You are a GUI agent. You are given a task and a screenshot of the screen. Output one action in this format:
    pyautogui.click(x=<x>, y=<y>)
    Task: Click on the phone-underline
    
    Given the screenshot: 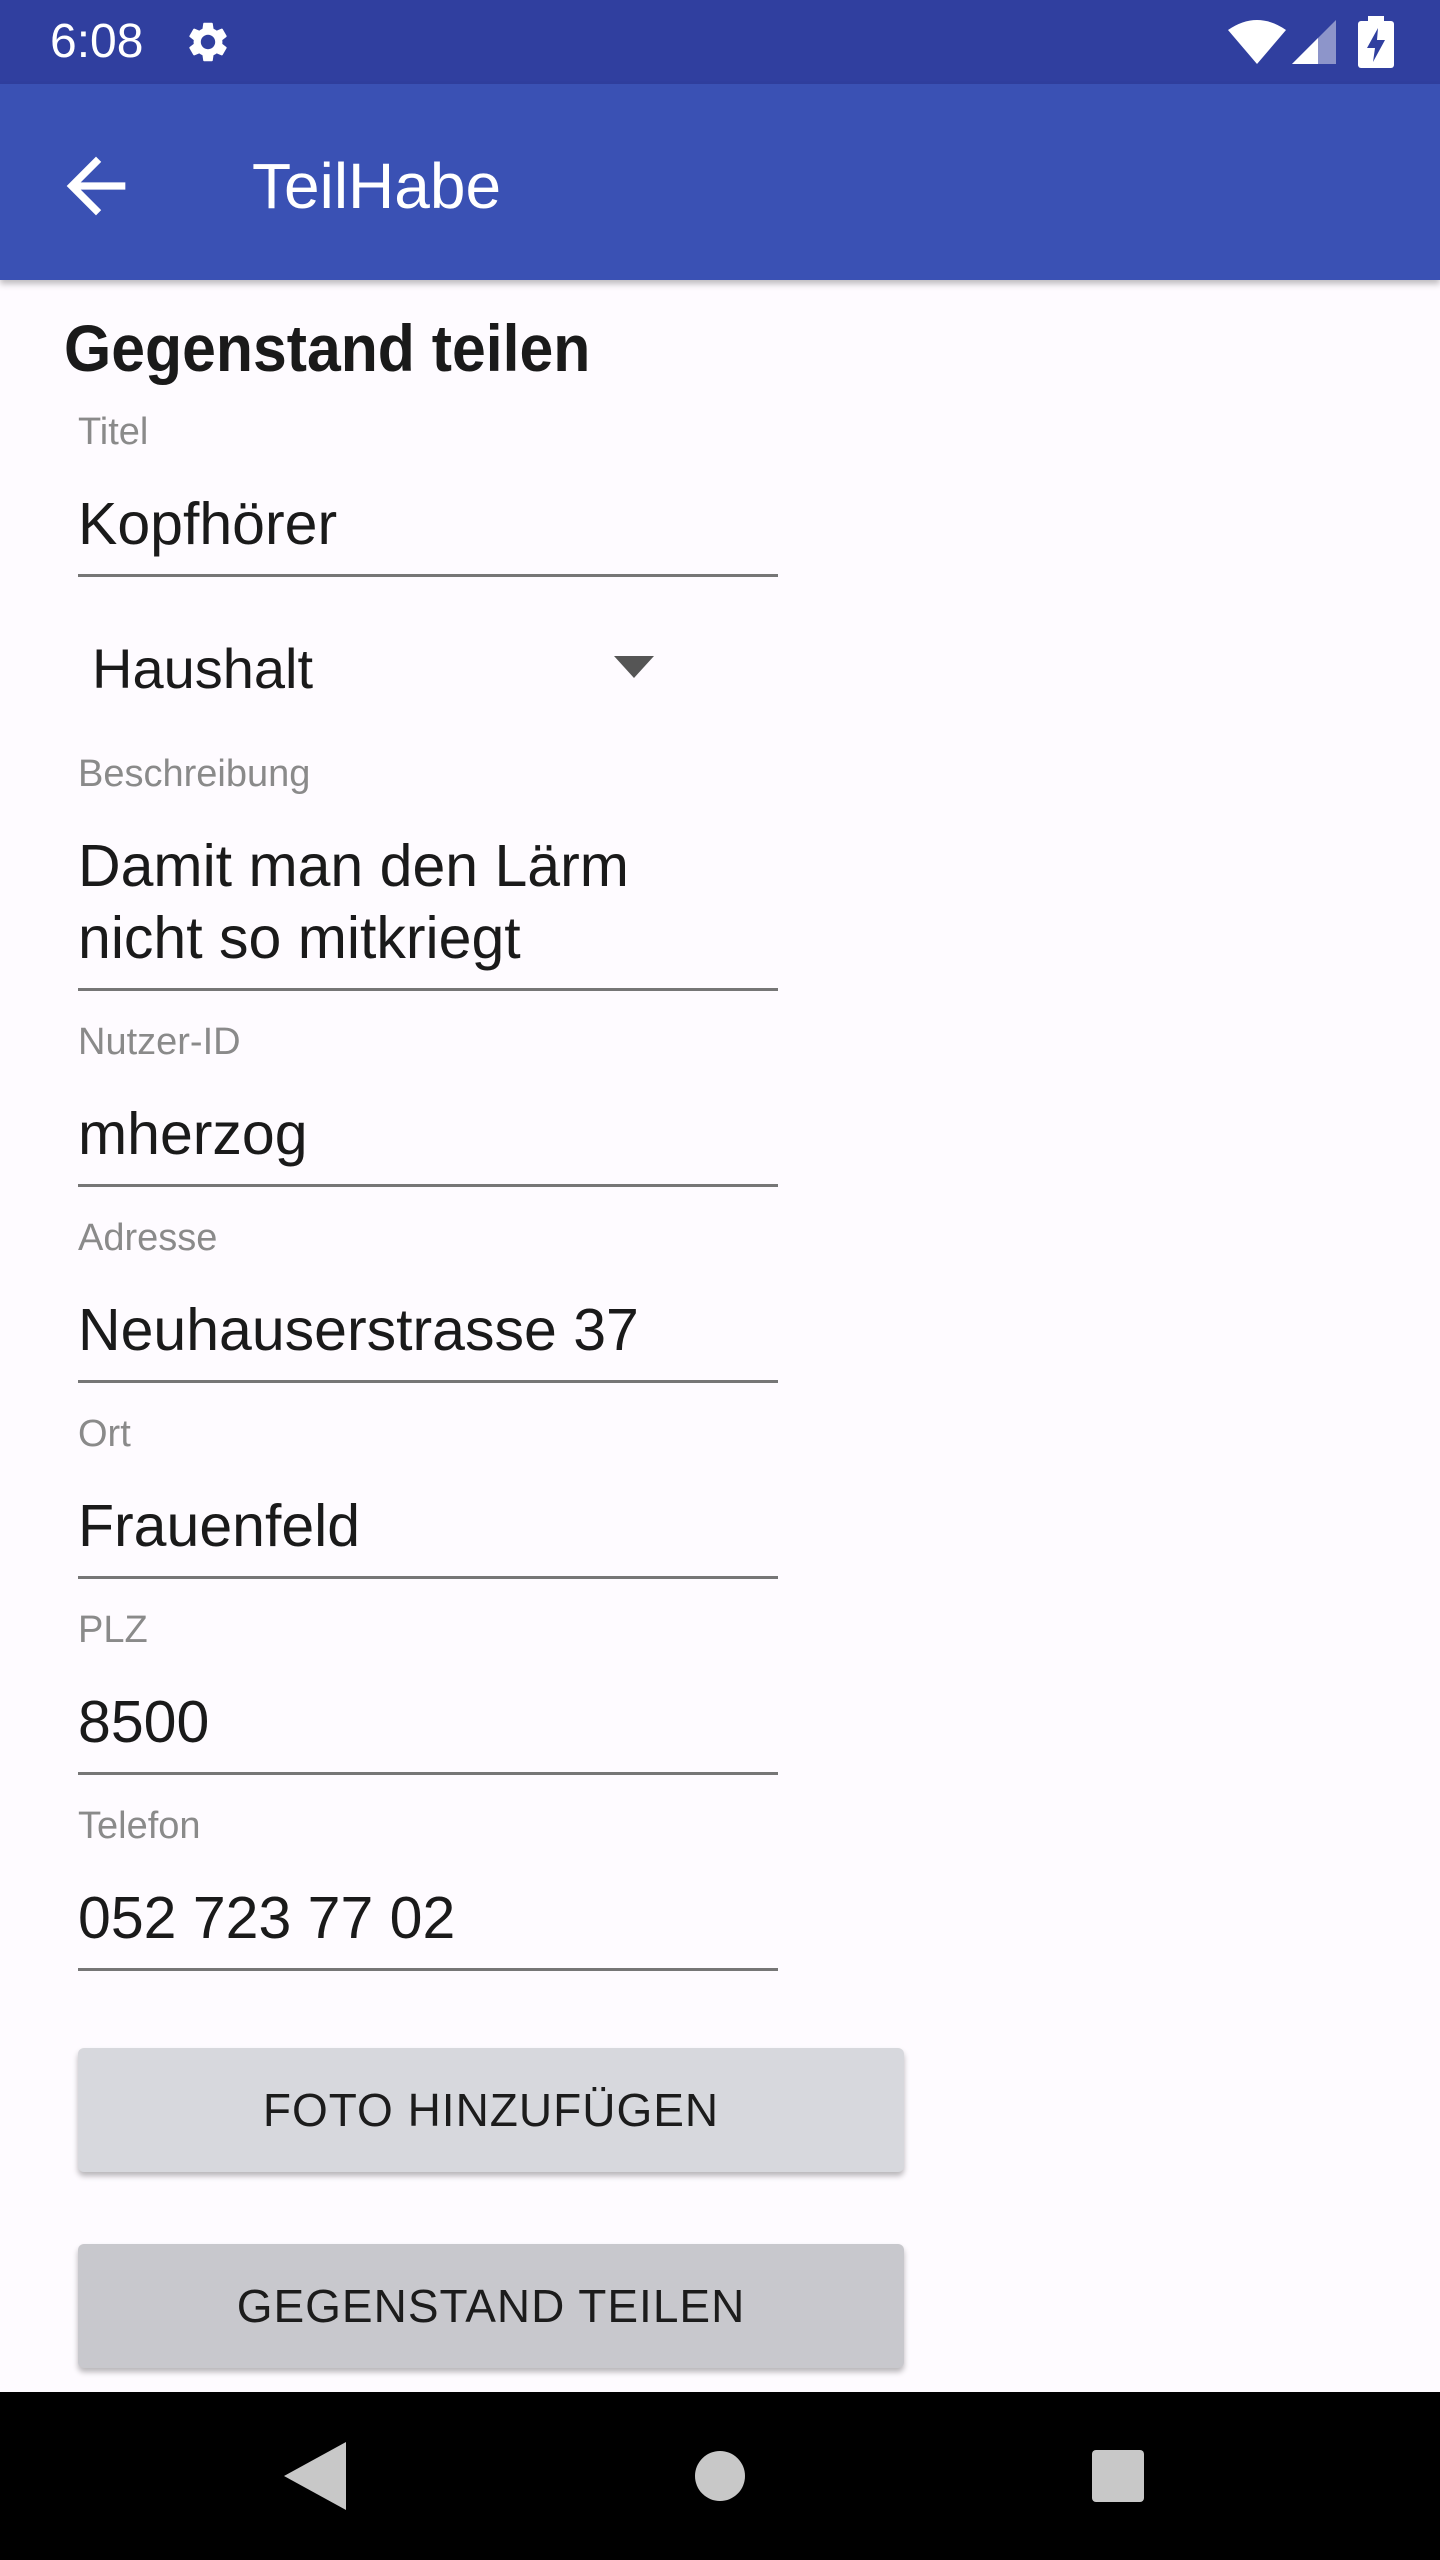 What is the action you would take?
    pyautogui.click(x=428, y=1969)
    